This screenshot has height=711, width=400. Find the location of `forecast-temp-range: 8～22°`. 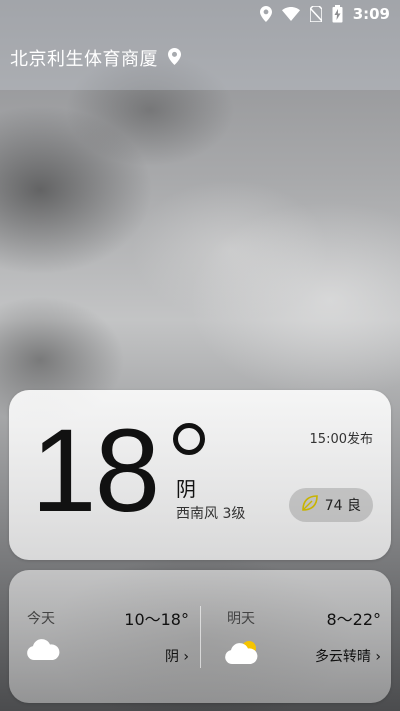

forecast-temp-range: 8～22° is located at coordinates (353, 619).